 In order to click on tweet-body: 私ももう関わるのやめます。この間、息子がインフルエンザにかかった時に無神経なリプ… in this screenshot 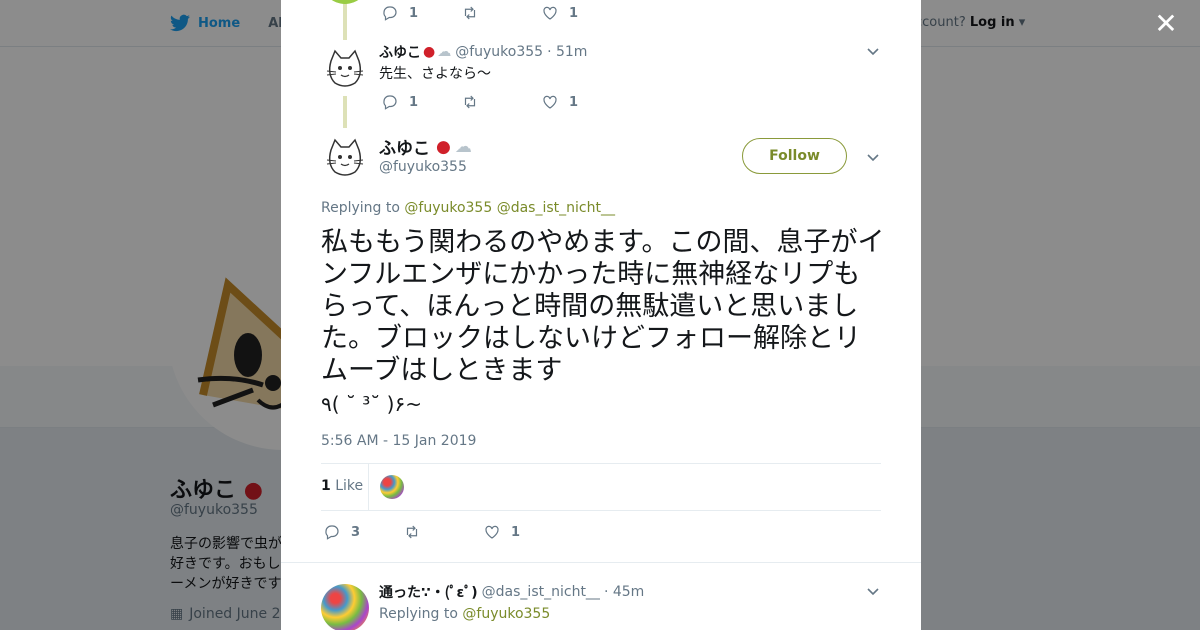, I will do `click(603, 306)`.